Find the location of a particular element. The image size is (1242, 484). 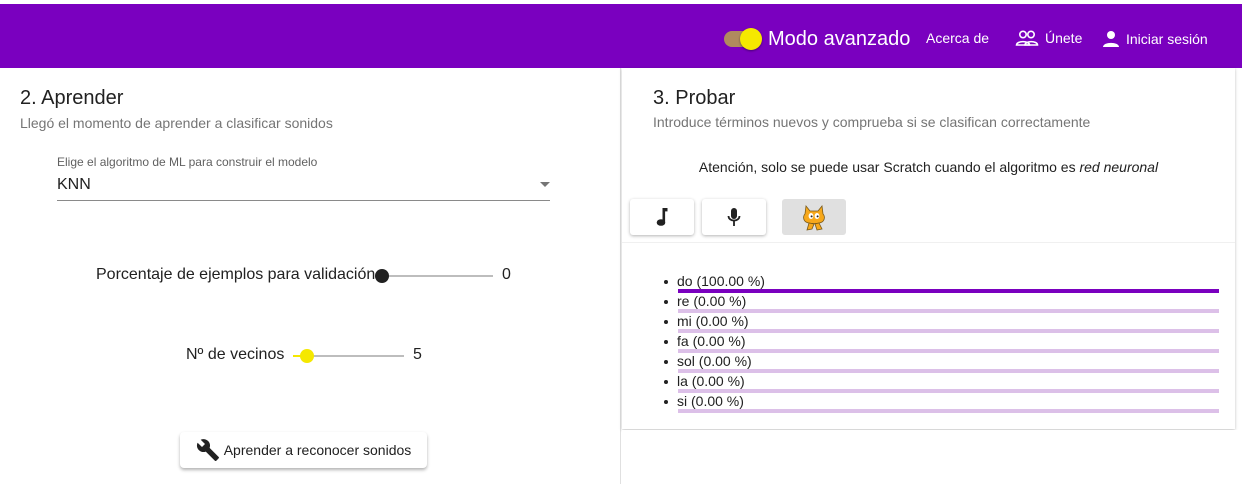

advanced-mode-toggle is located at coordinates (743, 39).